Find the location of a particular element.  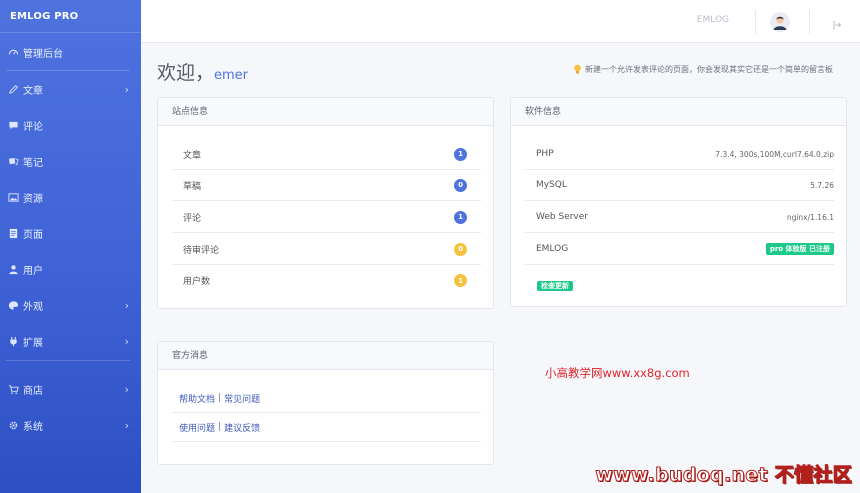

lightbulb-icon is located at coordinates (577, 69).